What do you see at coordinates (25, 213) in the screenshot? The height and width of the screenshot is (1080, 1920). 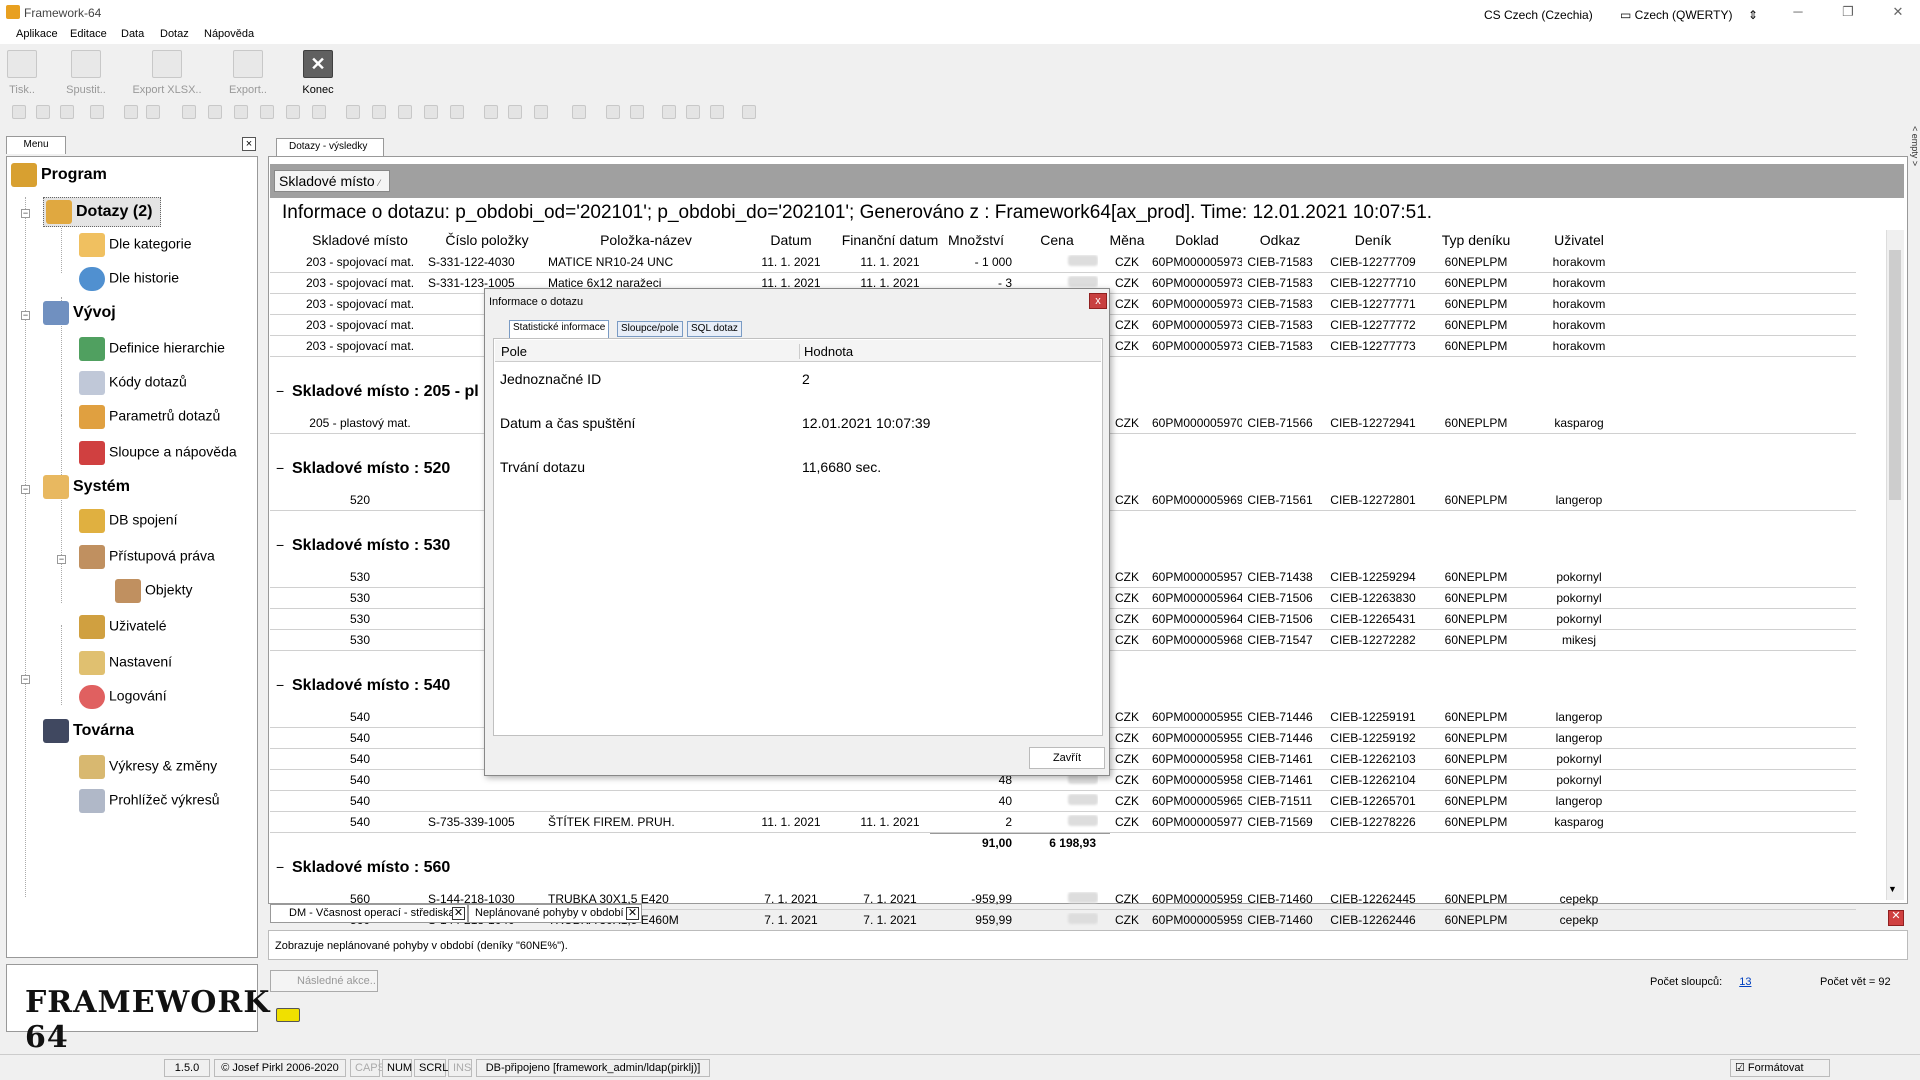 I see `expand-dotazy: −` at bounding box center [25, 213].